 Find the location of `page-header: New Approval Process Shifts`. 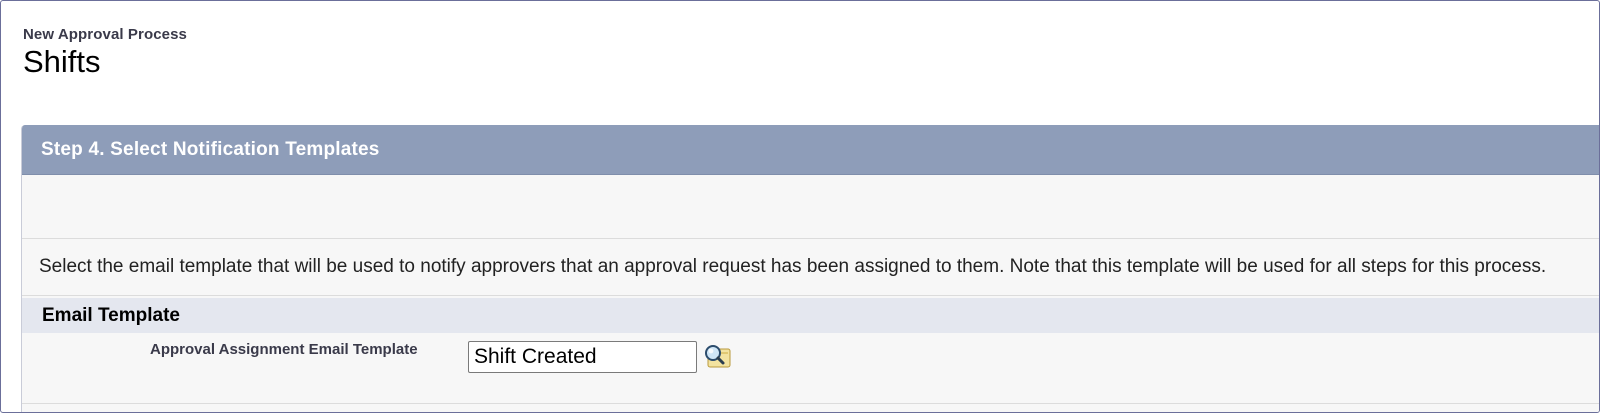

page-header: New Approval Process Shifts is located at coordinates (105, 53).